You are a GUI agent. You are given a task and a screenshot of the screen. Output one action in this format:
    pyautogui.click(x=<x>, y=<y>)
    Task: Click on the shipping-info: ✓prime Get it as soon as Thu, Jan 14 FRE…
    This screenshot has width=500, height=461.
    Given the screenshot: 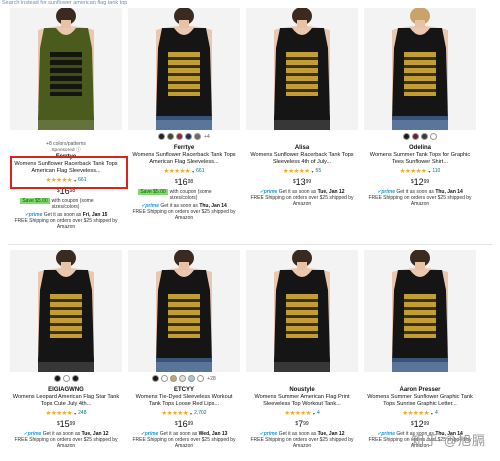 What is the action you would take?
    pyautogui.click(x=420, y=198)
    